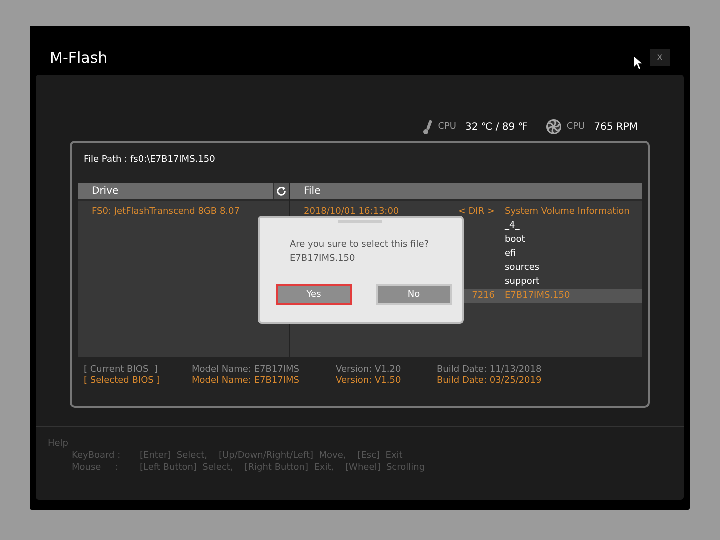 This screenshot has height=540, width=720. Describe the element at coordinates (490, 381) in the screenshot. I see `build-date: Build Date: 03/25/2019` at that location.